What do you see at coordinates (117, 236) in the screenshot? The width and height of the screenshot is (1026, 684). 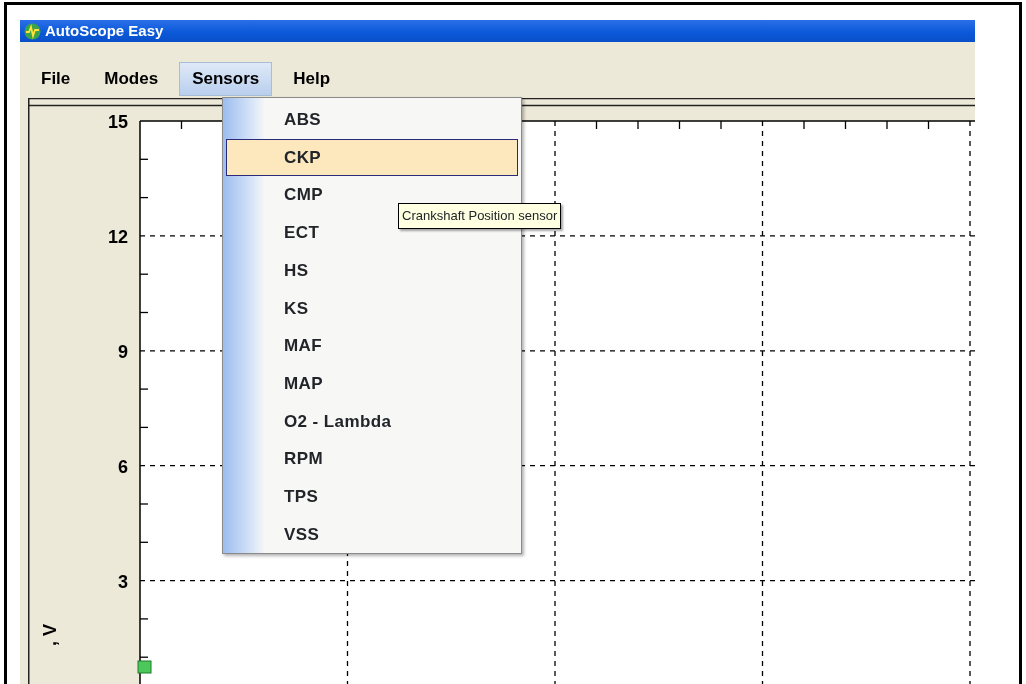 I see `axis-tick-label: 12` at bounding box center [117, 236].